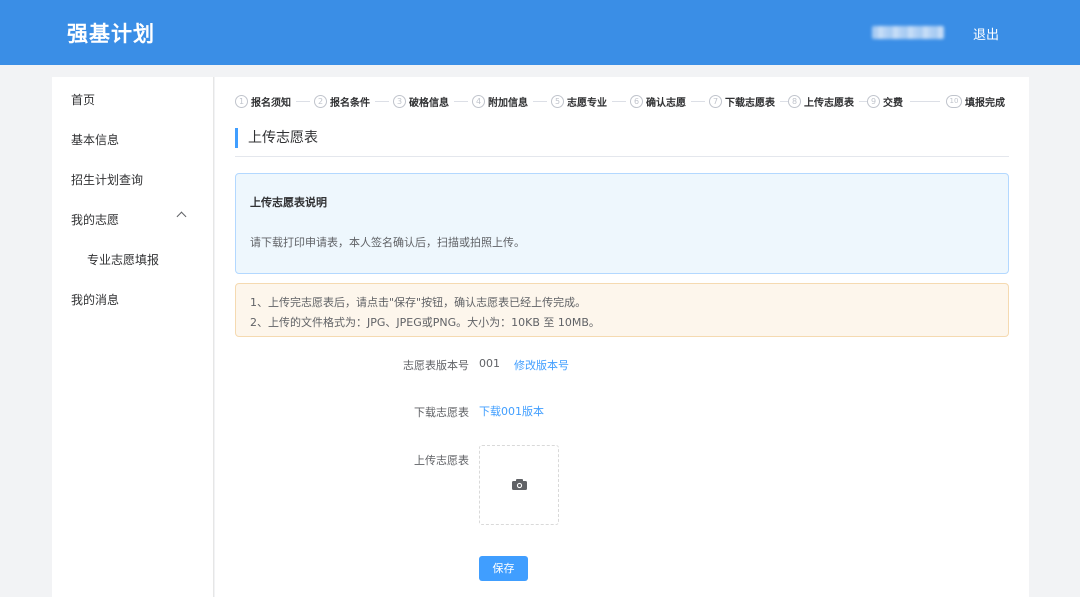  I want to click on section-title: 上传志愿表, so click(276, 138).